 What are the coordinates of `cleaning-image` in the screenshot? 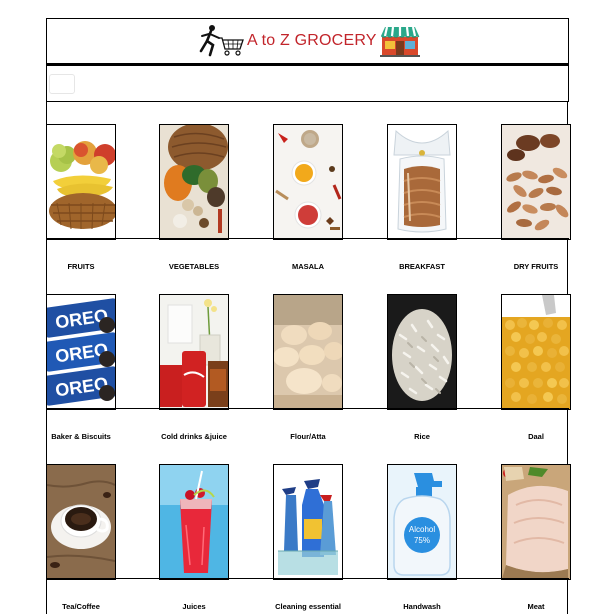 It's located at (308, 522).